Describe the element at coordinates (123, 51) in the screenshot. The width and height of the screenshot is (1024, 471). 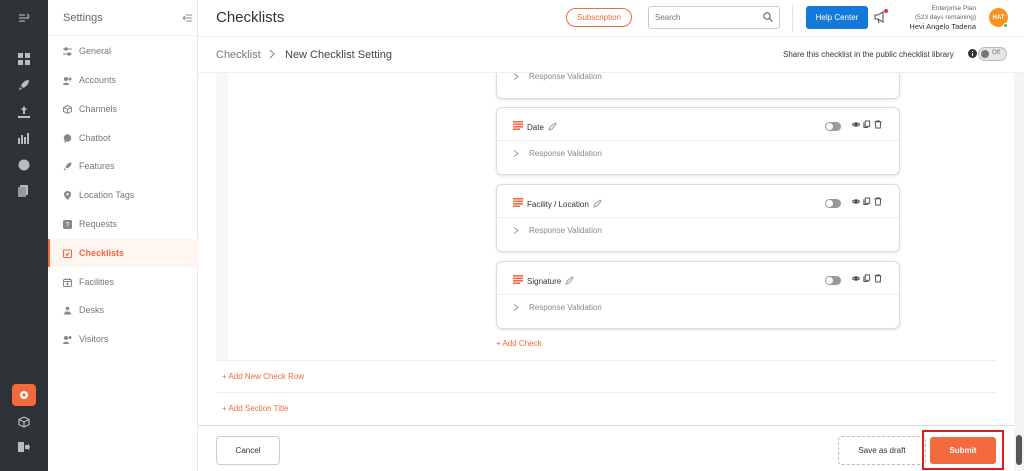
I see `sidebar-item-general: General` at that location.